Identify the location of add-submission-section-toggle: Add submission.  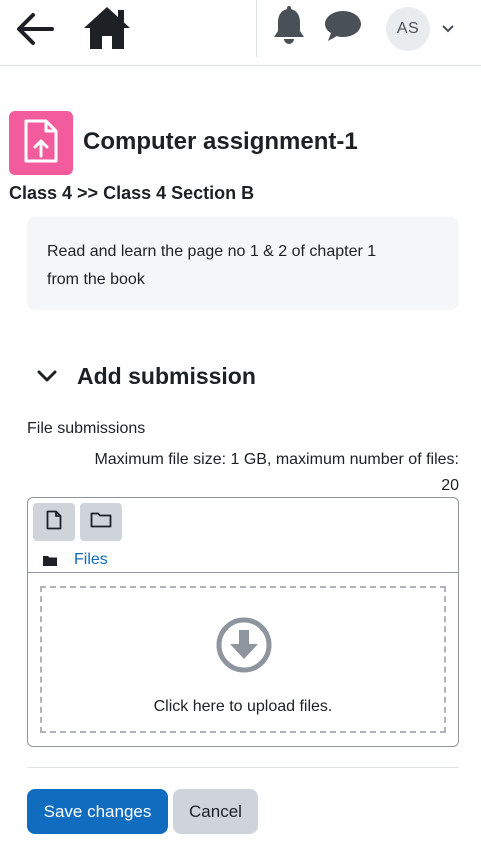
(145, 376).